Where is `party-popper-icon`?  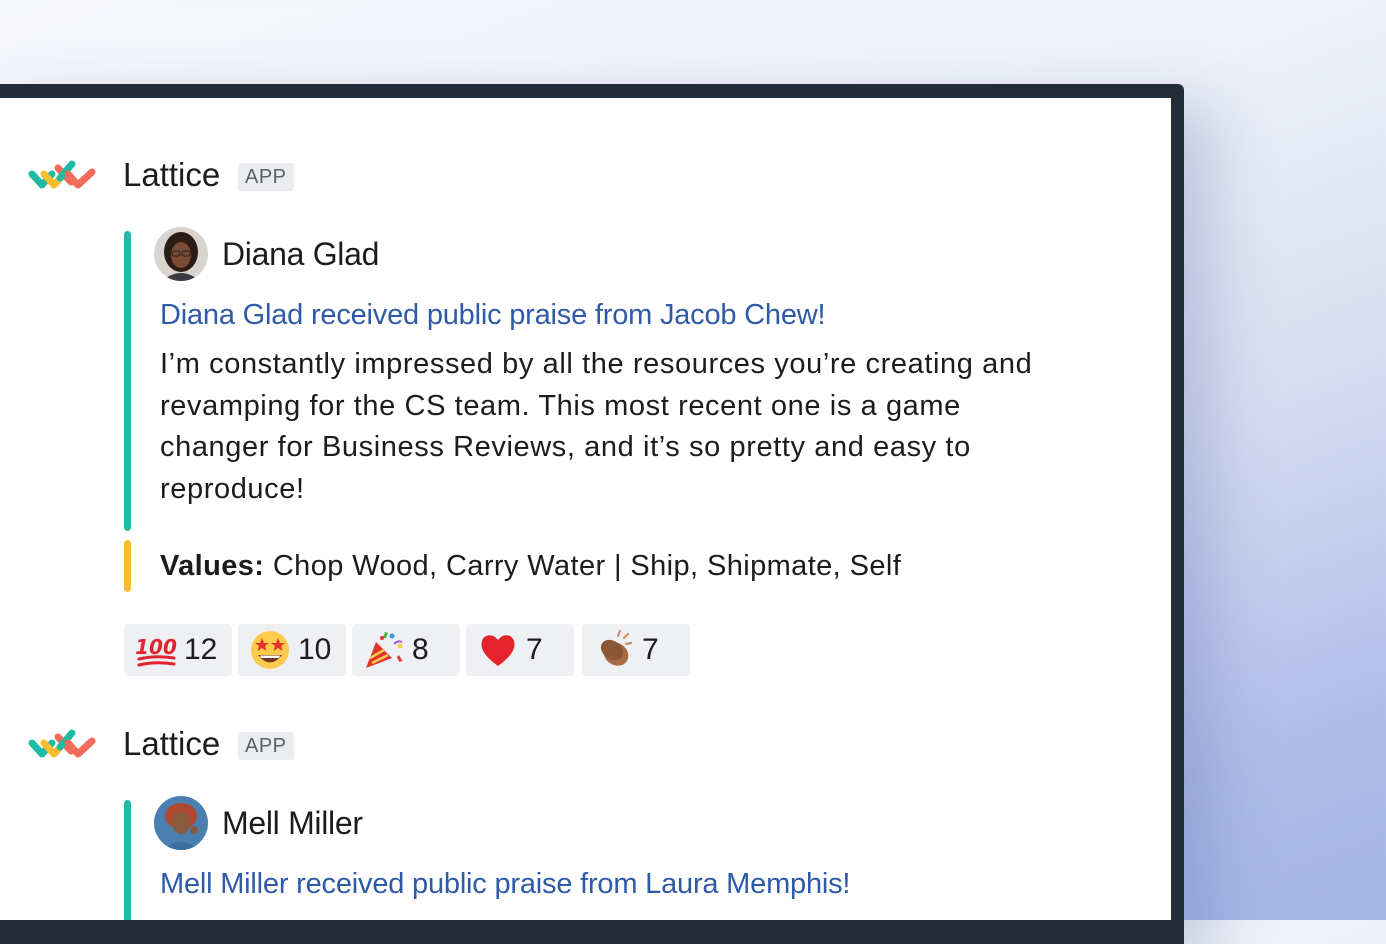 party-popper-icon is located at coordinates (384, 649).